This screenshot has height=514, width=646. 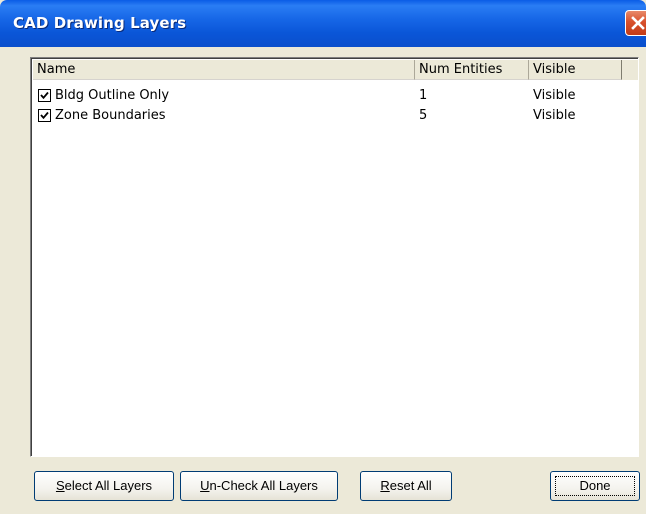 I want to click on mnemonic: U, so click(x=205, y=485).